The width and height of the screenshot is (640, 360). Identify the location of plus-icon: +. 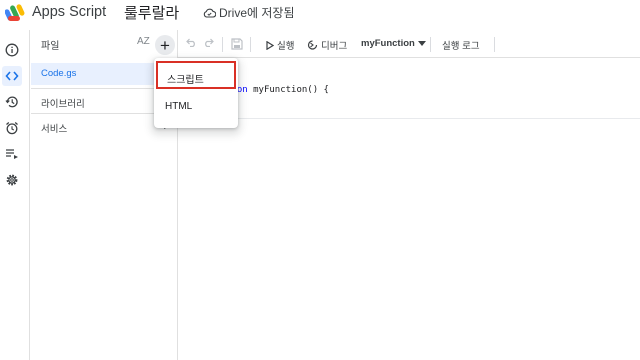
(165, 45).